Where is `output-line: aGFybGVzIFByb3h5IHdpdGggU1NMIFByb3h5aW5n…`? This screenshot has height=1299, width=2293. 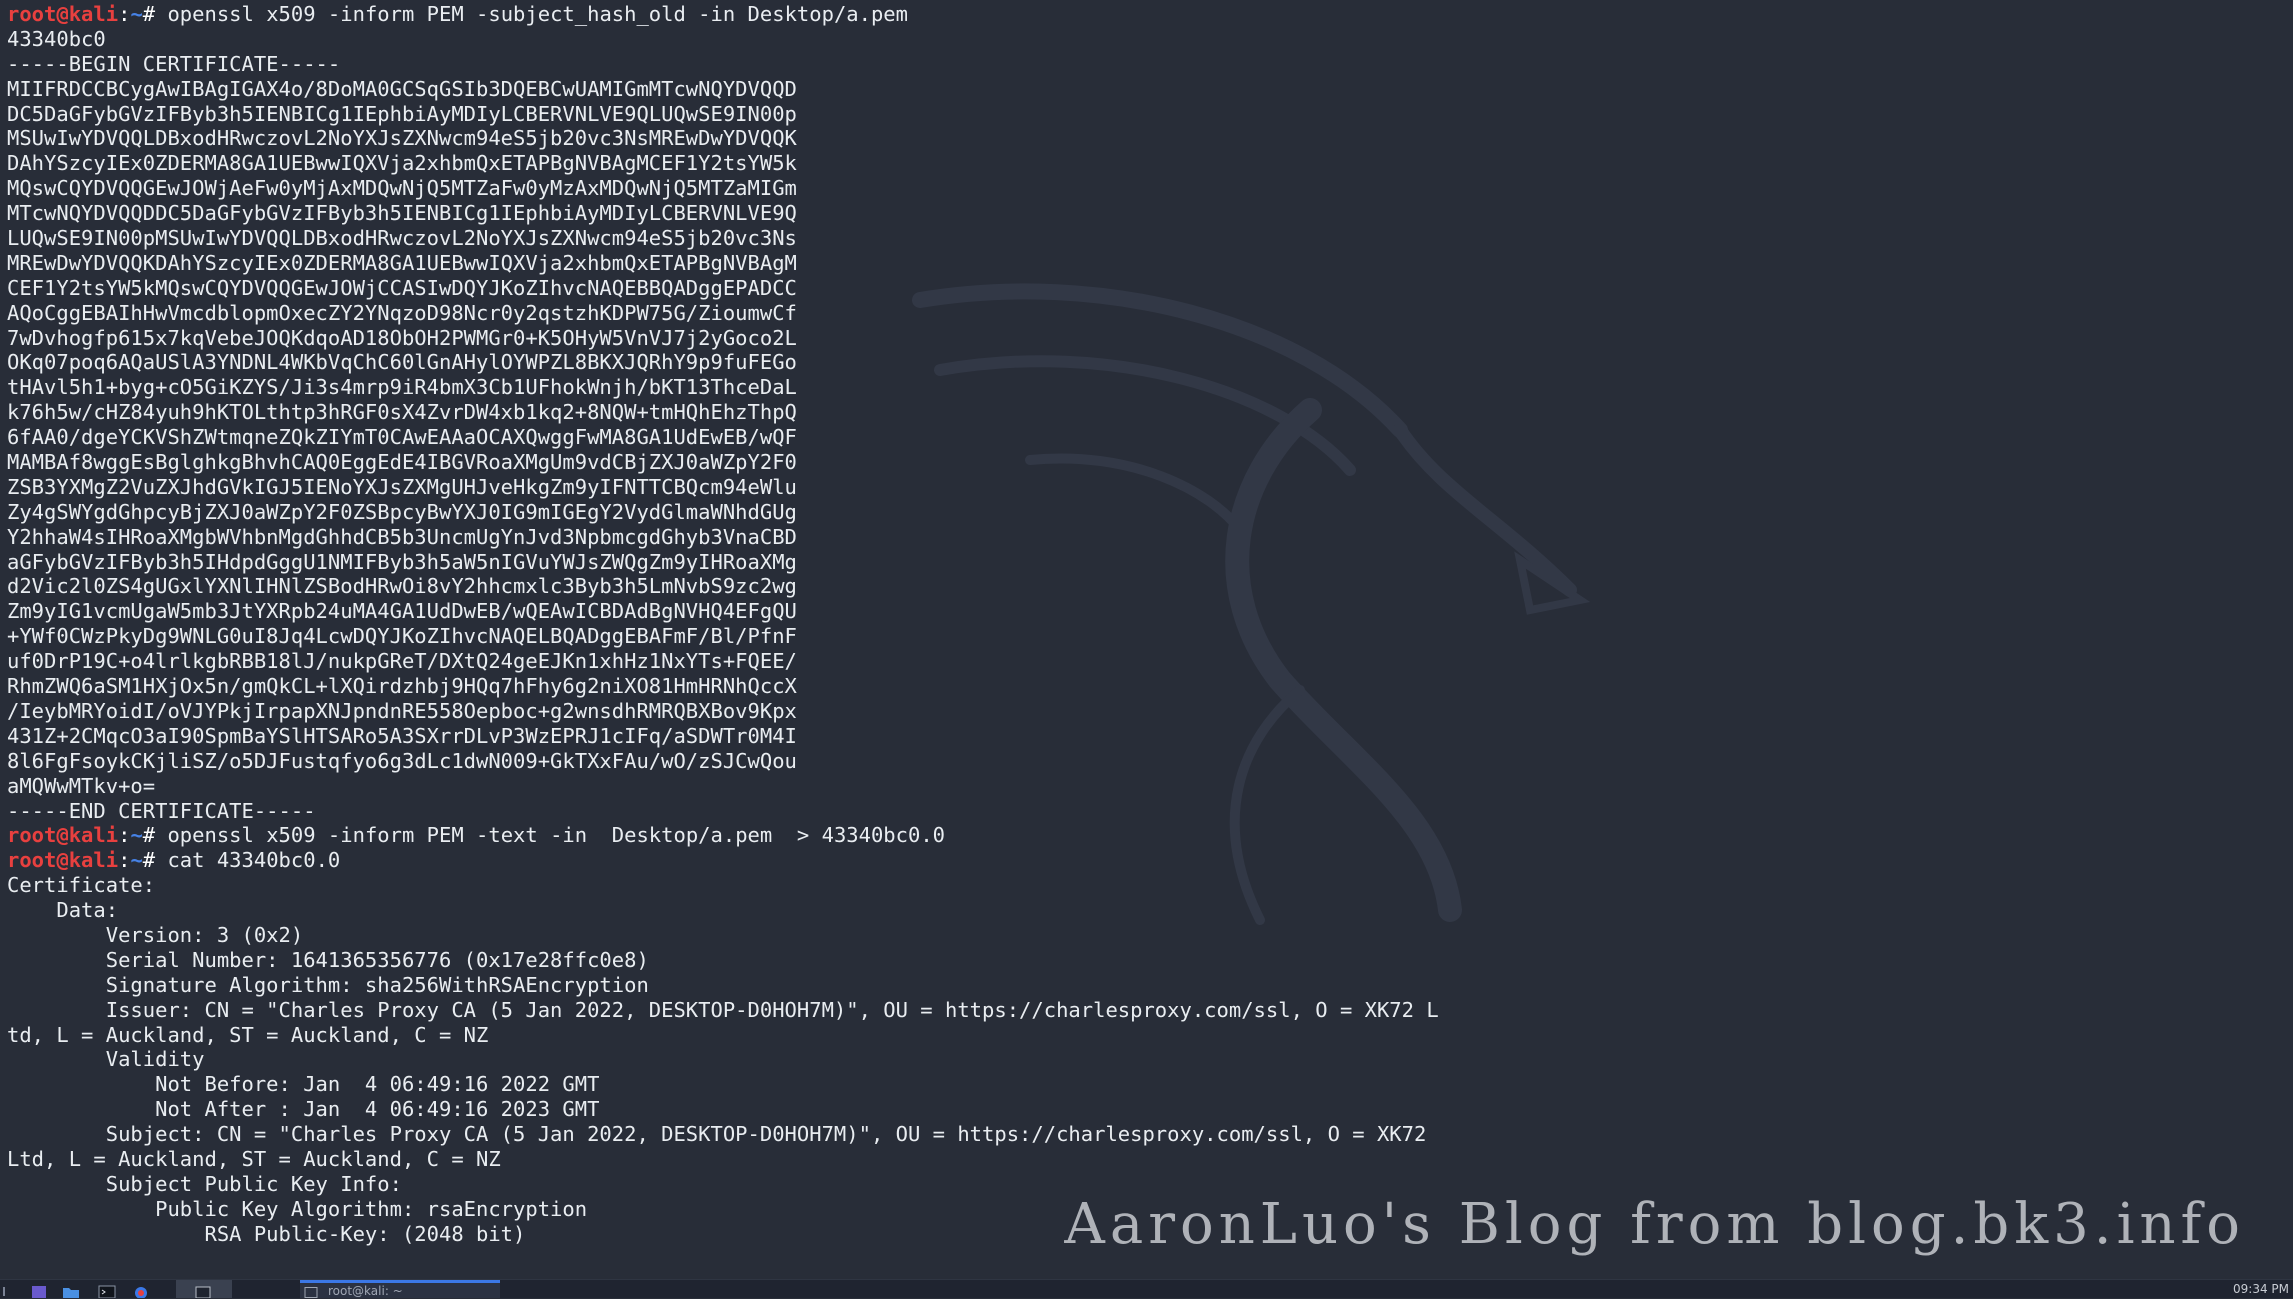
output-line: aGFybGVzIFByb3h5IHdpdGggU1NMIFByb3h5aW5n… is located at coordinates (402, 561).